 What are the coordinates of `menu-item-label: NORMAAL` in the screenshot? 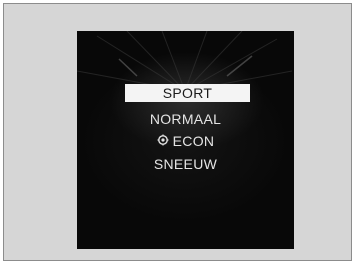 It's located at (185, 119).